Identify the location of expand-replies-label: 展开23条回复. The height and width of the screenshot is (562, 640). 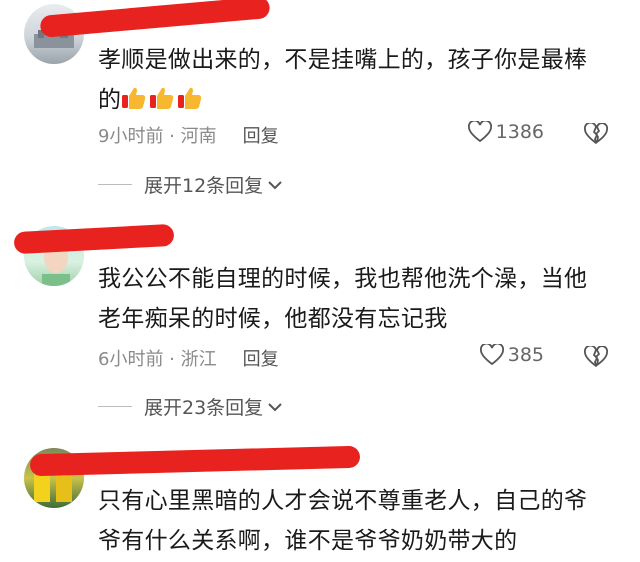
(204, 408).